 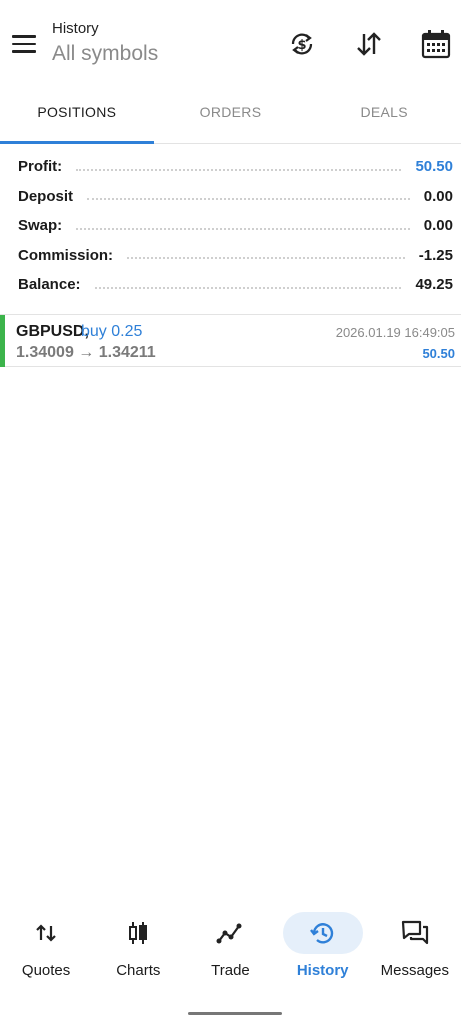 I want to click on summary-value: -1.25, so click(x=435, y=255).